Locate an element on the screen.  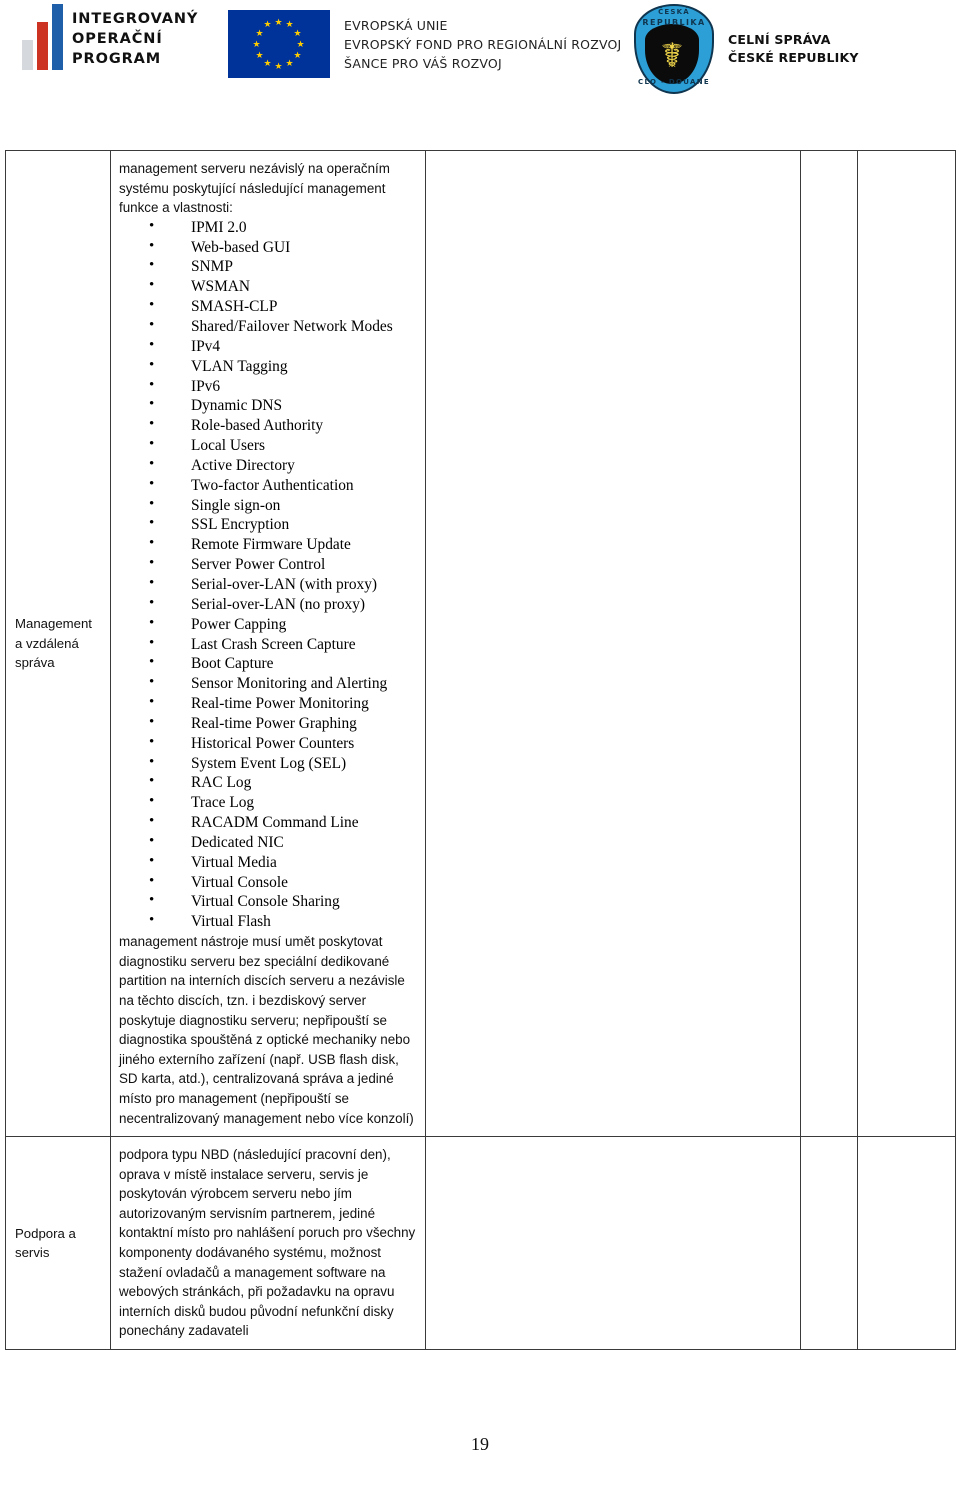
eu-line-3: ŠANCE PRO VÁŠ ROZVOJ is located at coordinates (423, 63).